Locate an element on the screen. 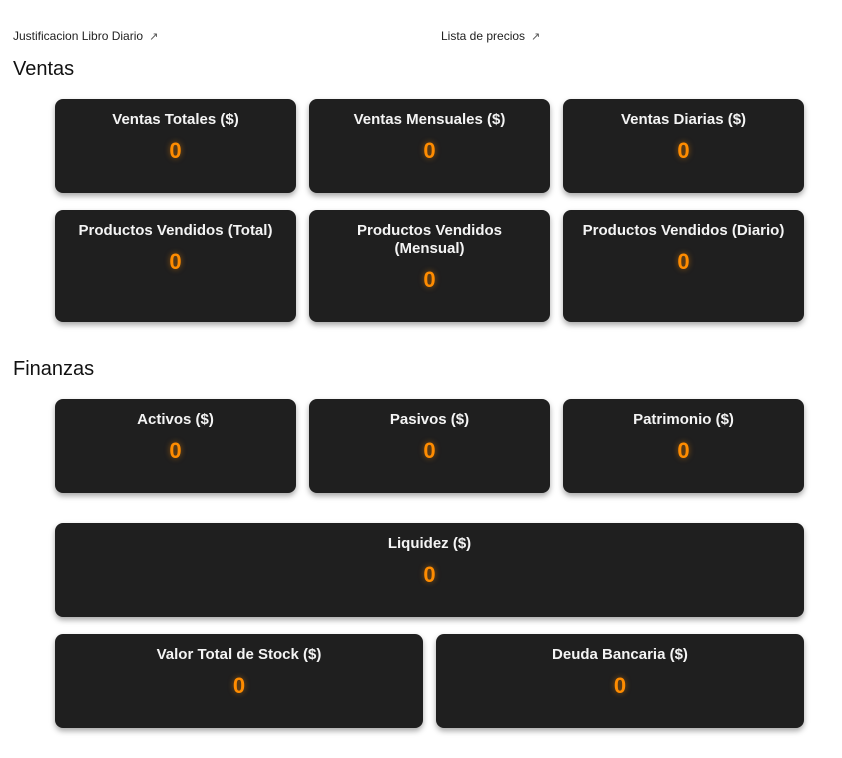 The image size is (842, 758). card-products-total: Productos Vendidos (Total) 0 is located at coordinates (175, 266).